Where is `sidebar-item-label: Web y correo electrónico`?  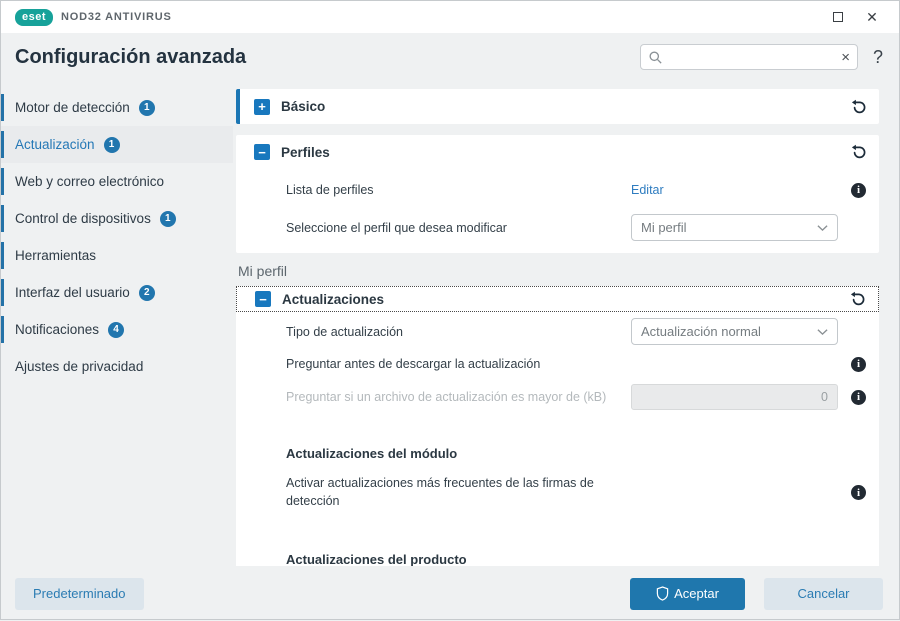 sidebar-item-label: Web y correo electrónico is located at coordinates (90, 181).